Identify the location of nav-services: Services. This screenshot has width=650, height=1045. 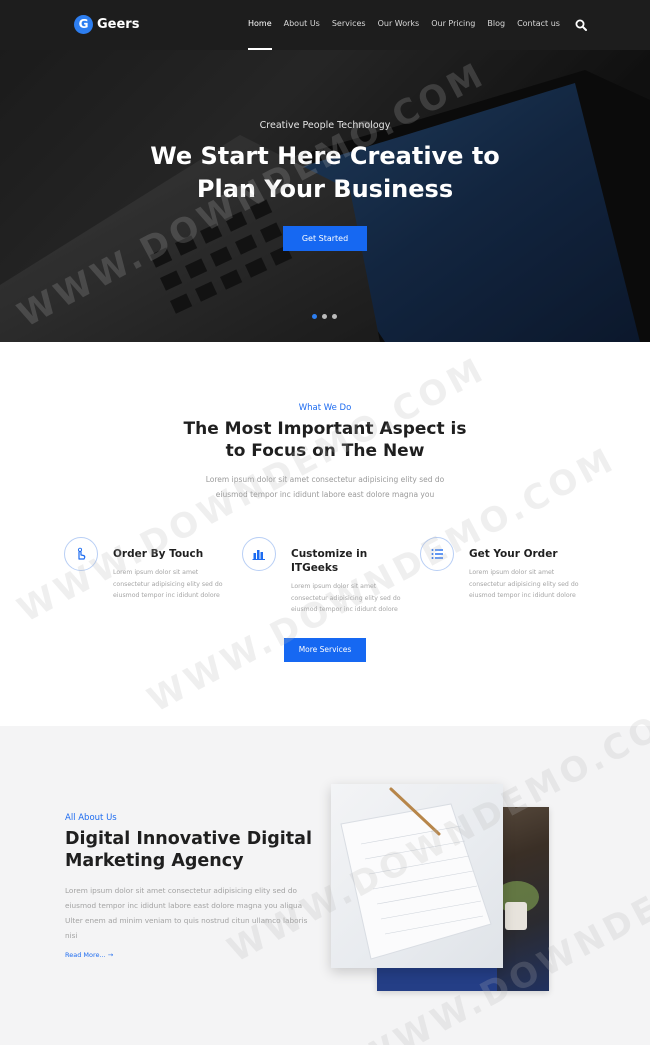
(349, 34).